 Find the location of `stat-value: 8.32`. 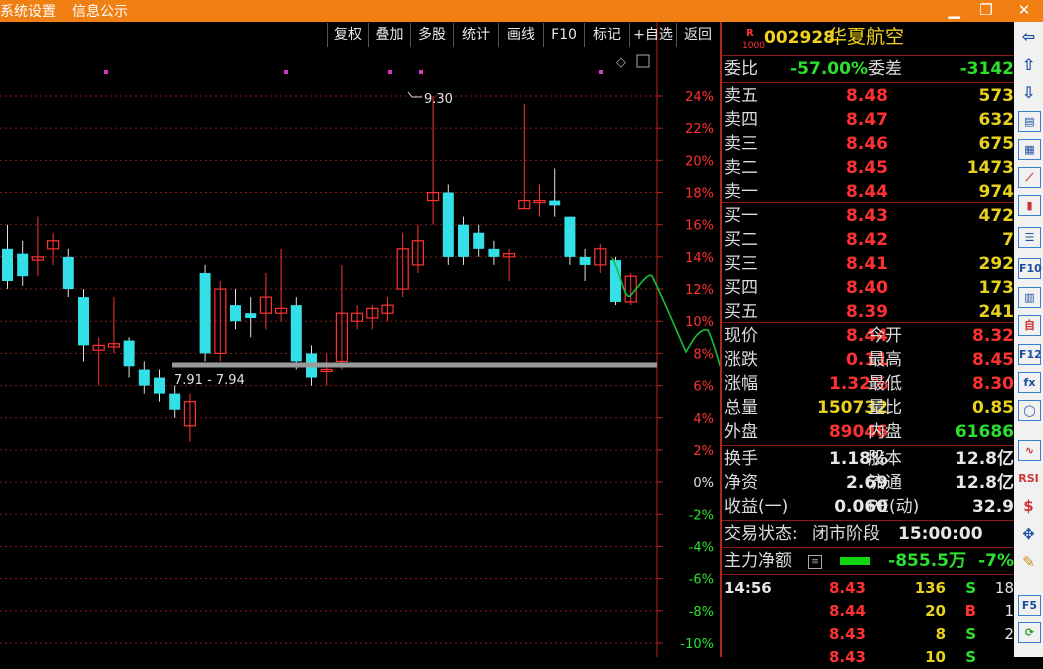

stat-value: 8.32 is located at coordinates (993, 336).